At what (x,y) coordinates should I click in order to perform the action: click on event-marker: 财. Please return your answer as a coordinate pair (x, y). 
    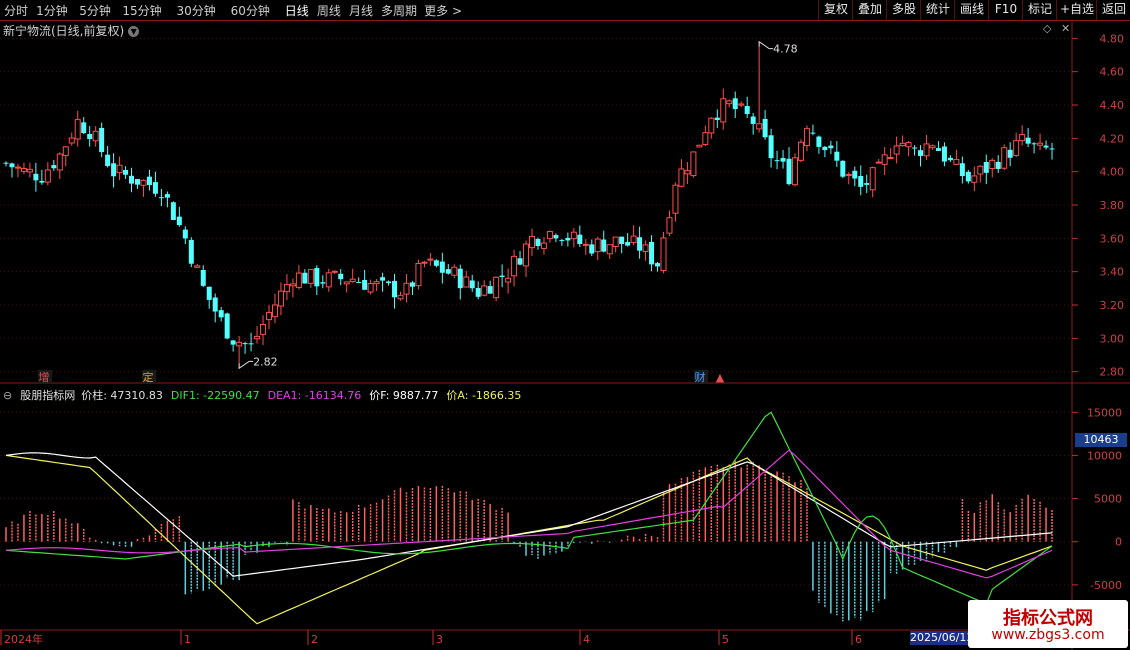
    Looking at the image, I should click on (700, 377).